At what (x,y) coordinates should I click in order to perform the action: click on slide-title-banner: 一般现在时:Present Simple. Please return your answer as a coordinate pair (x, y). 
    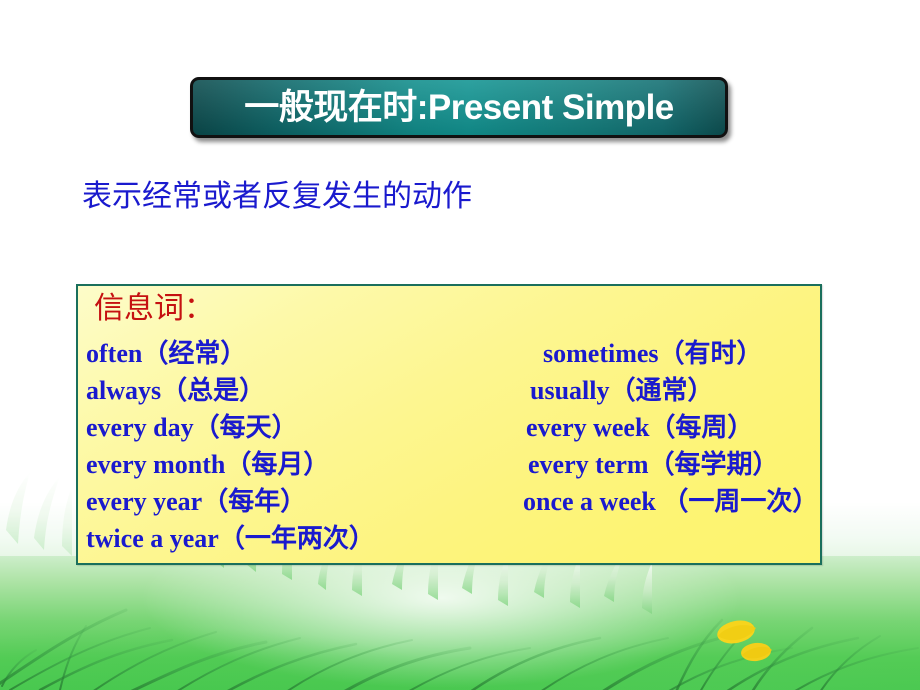
    Looking at the image, I should click on (459, 107).